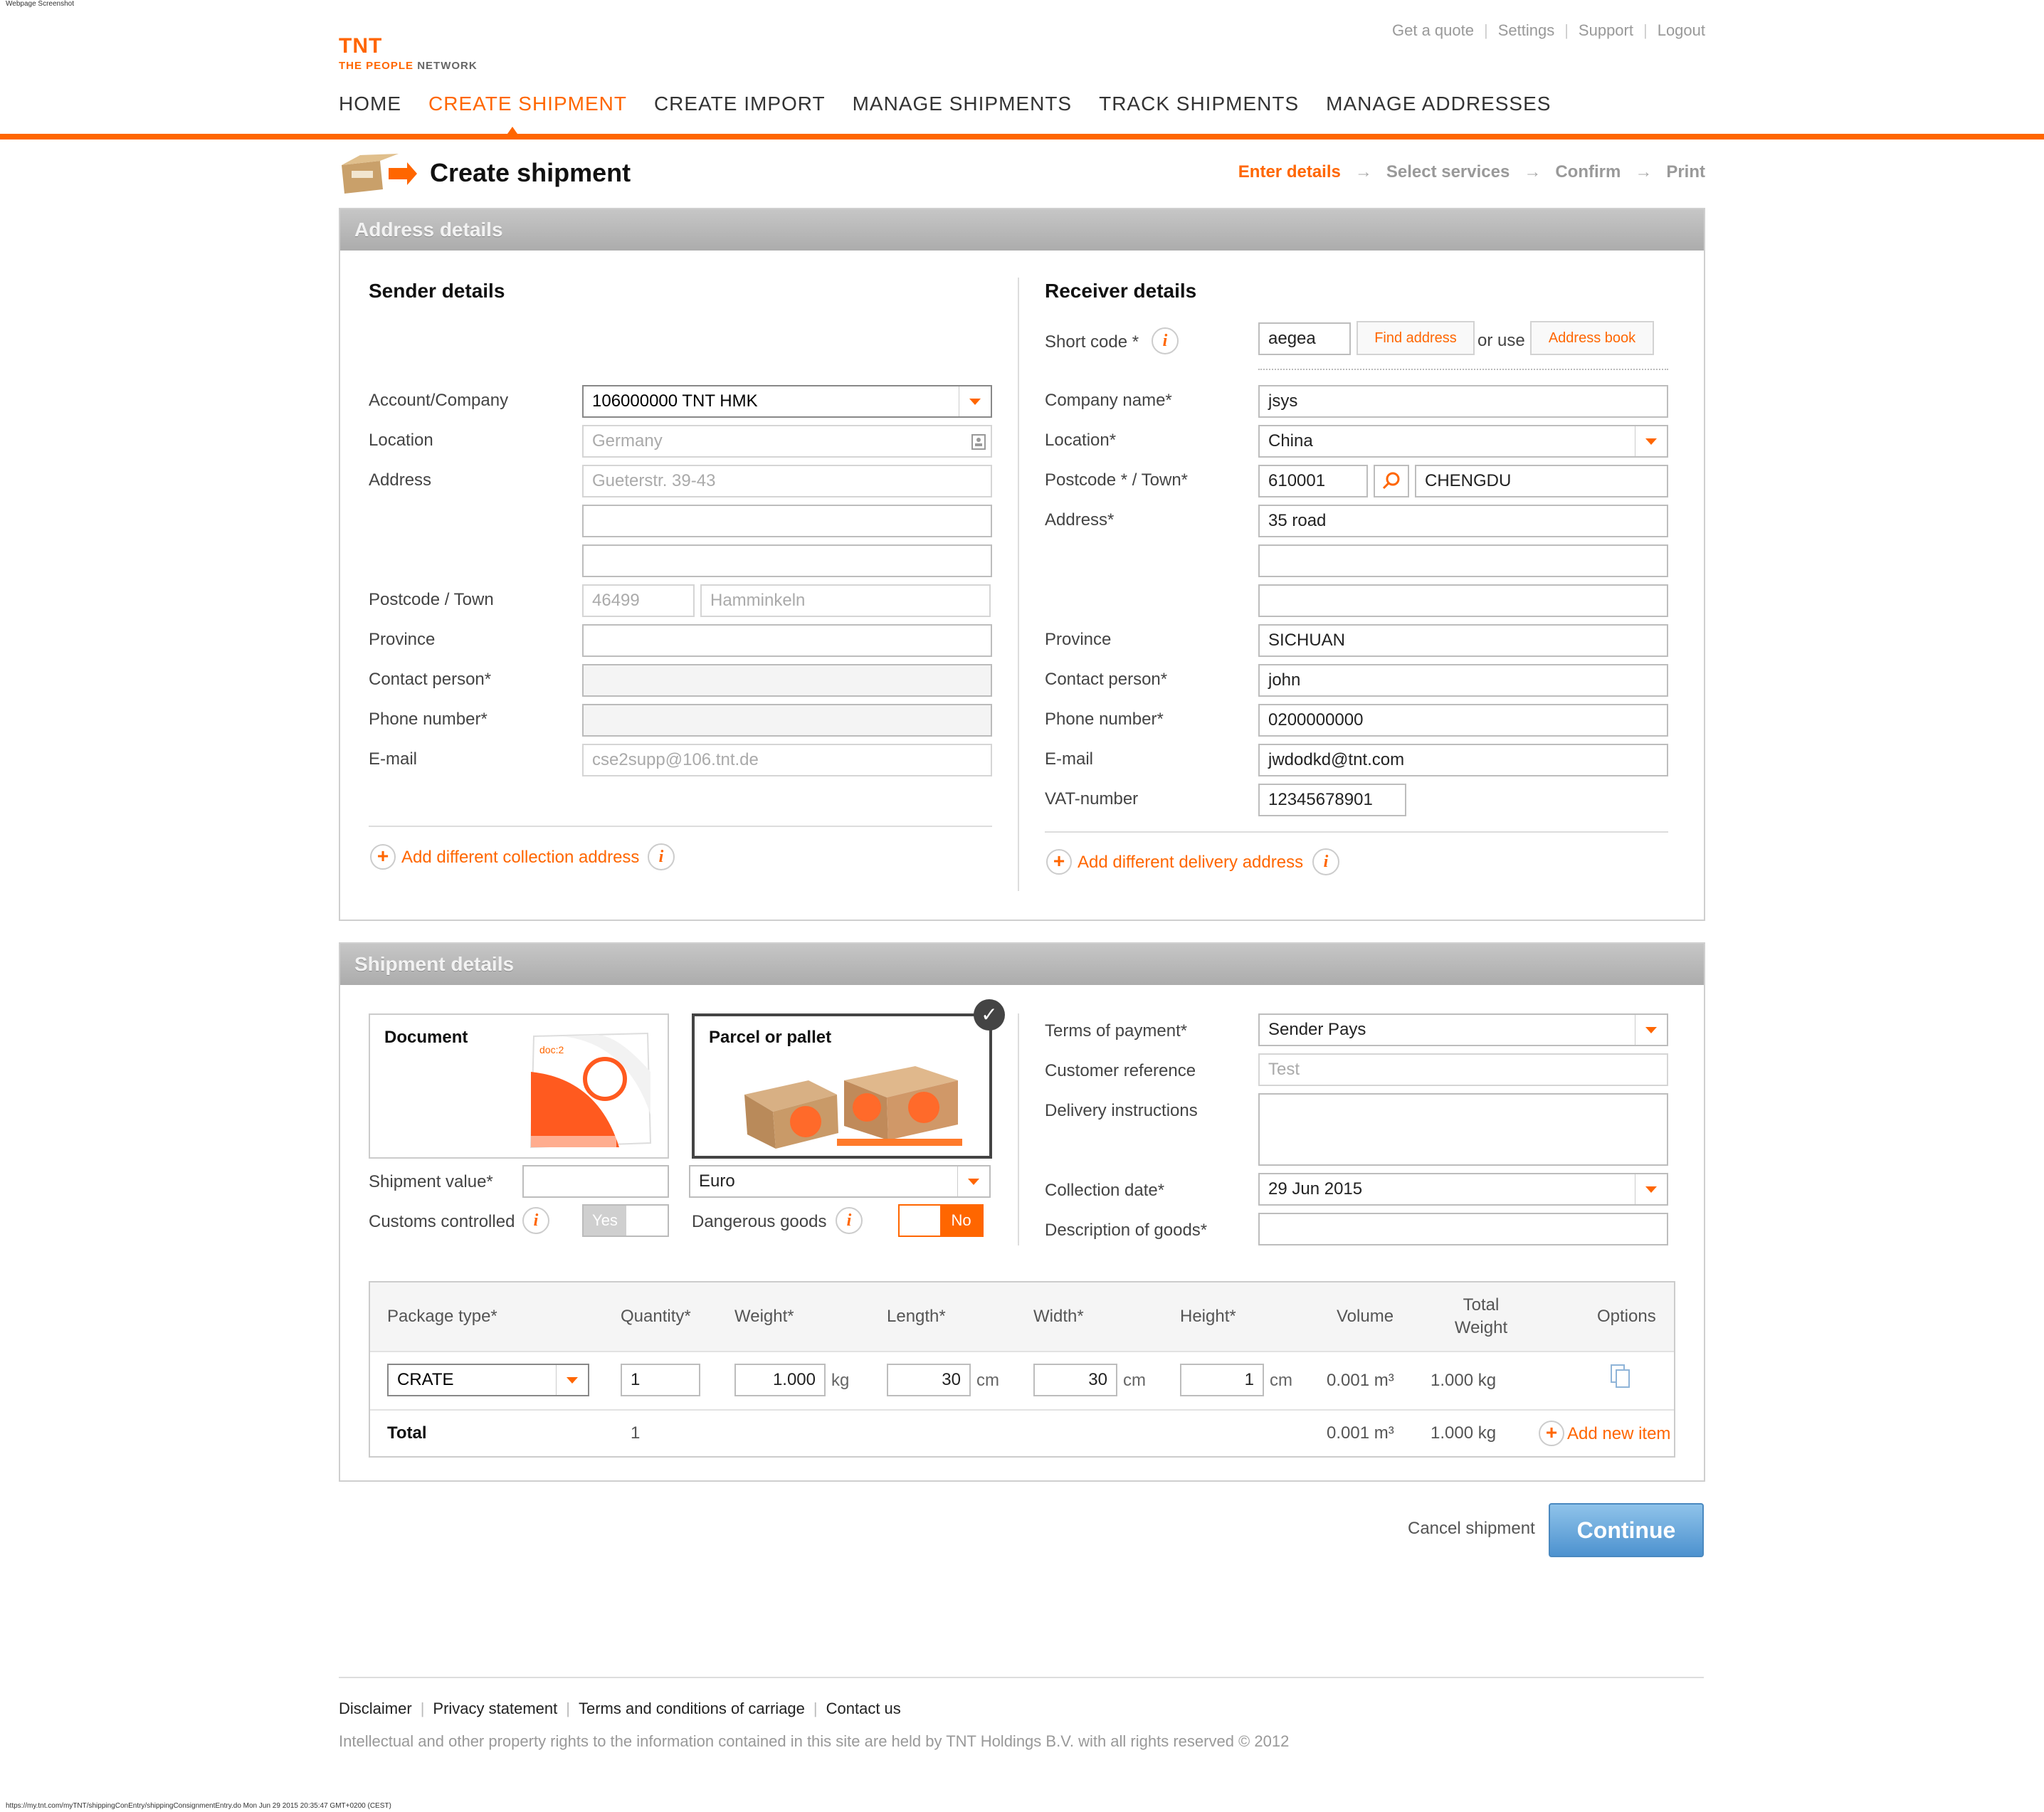  I want to click on add-delivery-plus-icon: +, so click(1059, 862).